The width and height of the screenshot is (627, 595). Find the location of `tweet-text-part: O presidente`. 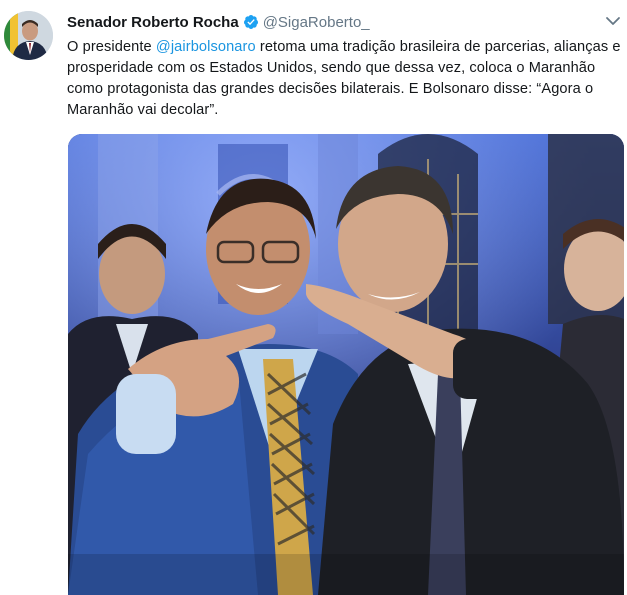

tweet-text-part: O presidente is located at coordinates (111, 47).